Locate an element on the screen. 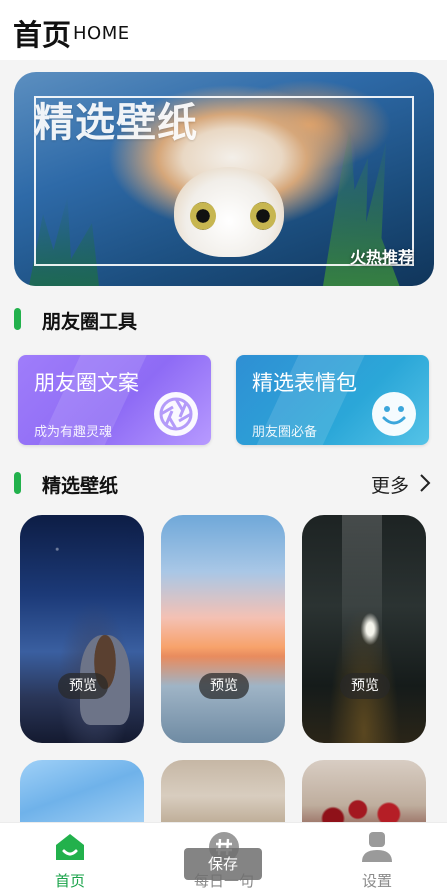 The image size is (447, 890). user-icon is located at coordinates (377, 847).